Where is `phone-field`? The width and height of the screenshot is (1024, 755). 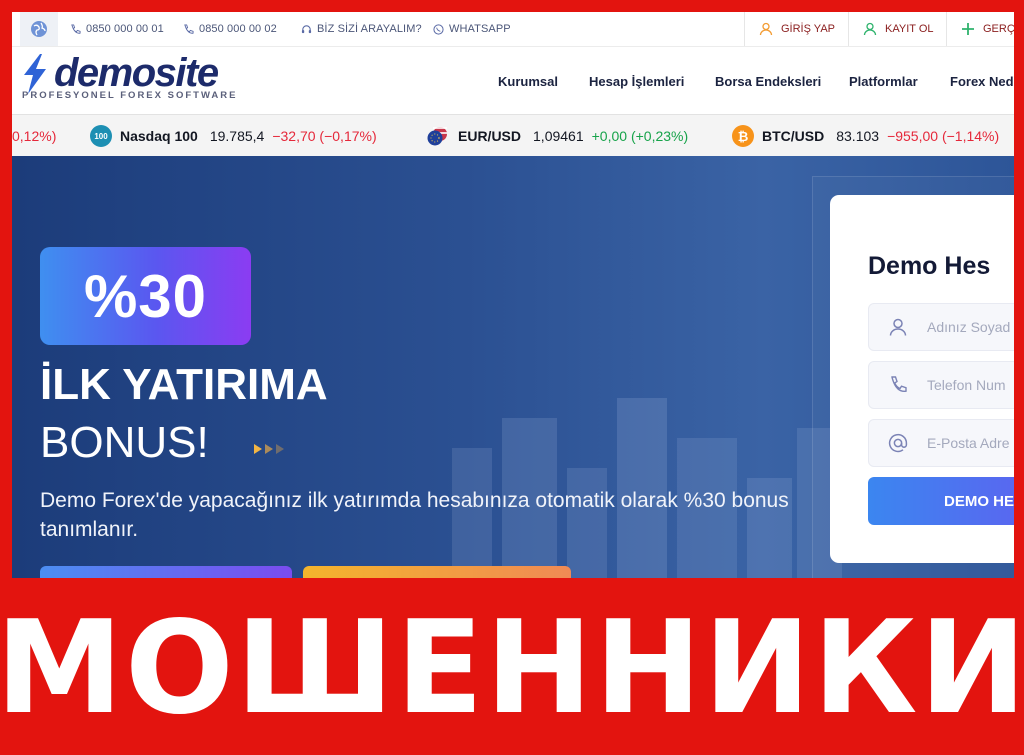
phone-field is located at coordinates (941, 385).